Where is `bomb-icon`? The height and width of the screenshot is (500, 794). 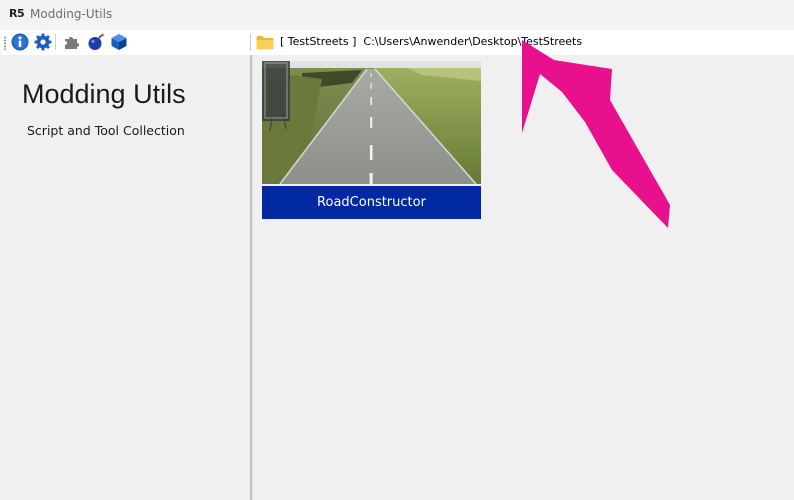 bomb-icon is located at coordinates (96, 42).